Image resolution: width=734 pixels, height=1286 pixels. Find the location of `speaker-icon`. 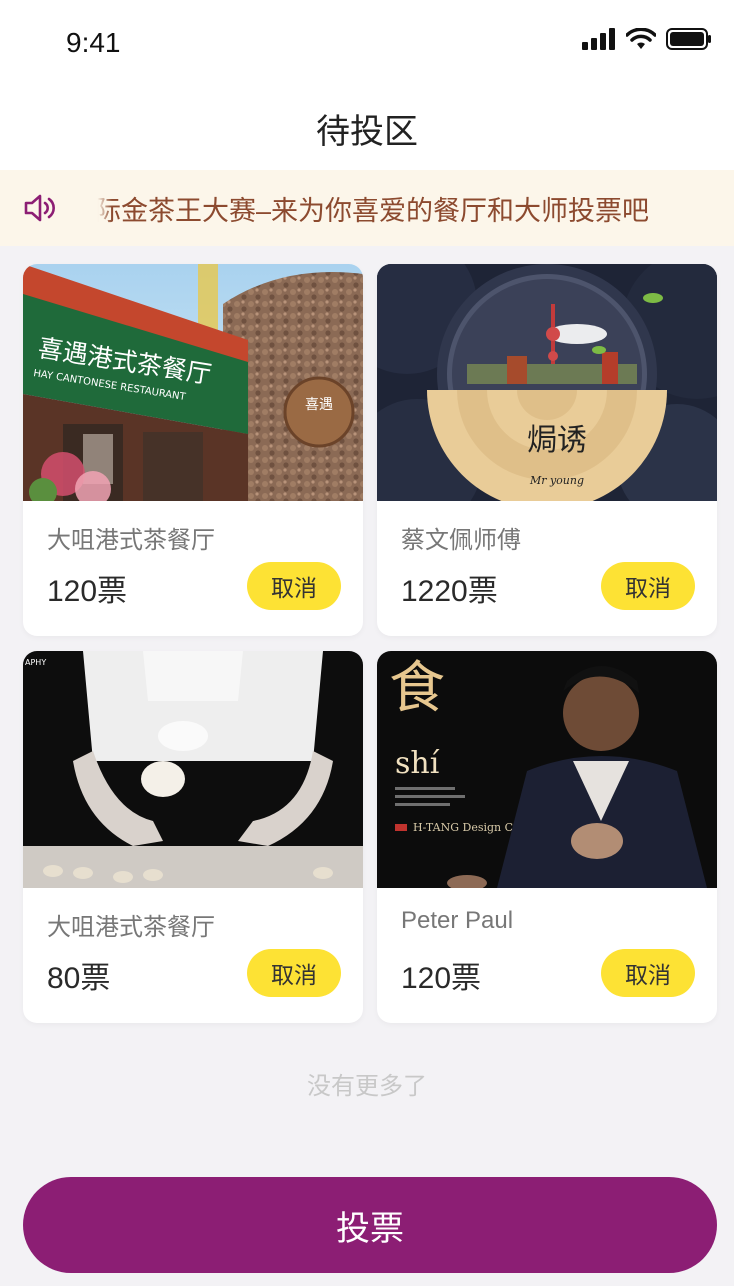

speaker-icon is located at coordinates (39, 208).